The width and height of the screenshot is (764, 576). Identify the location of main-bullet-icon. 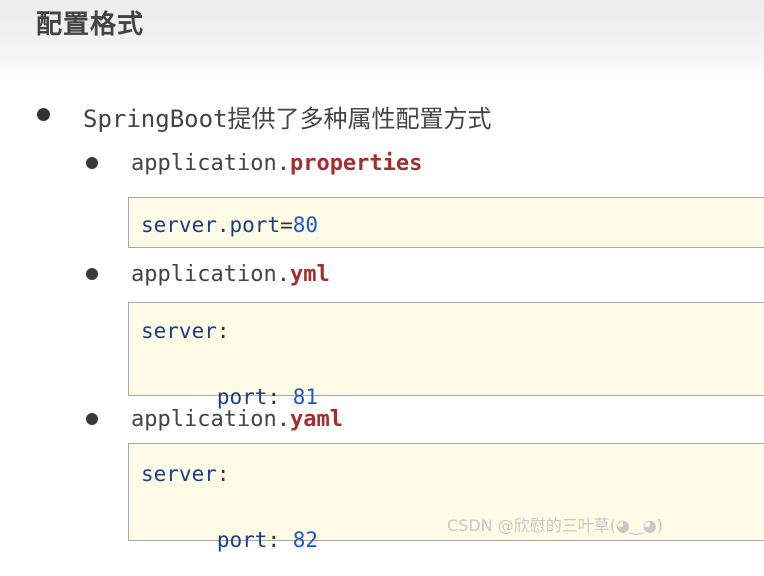
(43, 114).